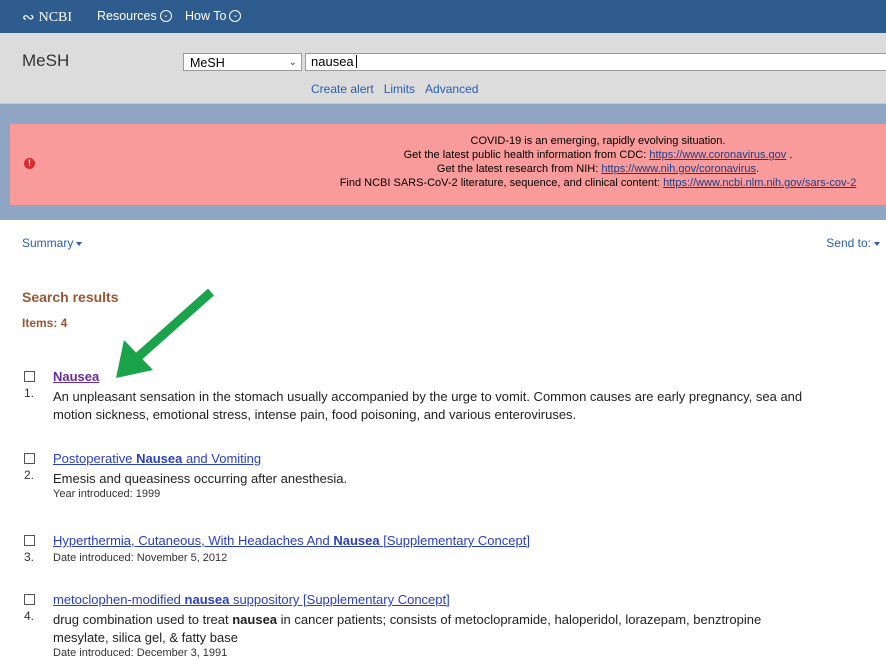 This screenshot has height=661, width=886. What do you see at coordinates (140, 558) in the screenshot?
I see `result-meta: Date introduced: November 5, 2012` at bounding box center [140, 558].